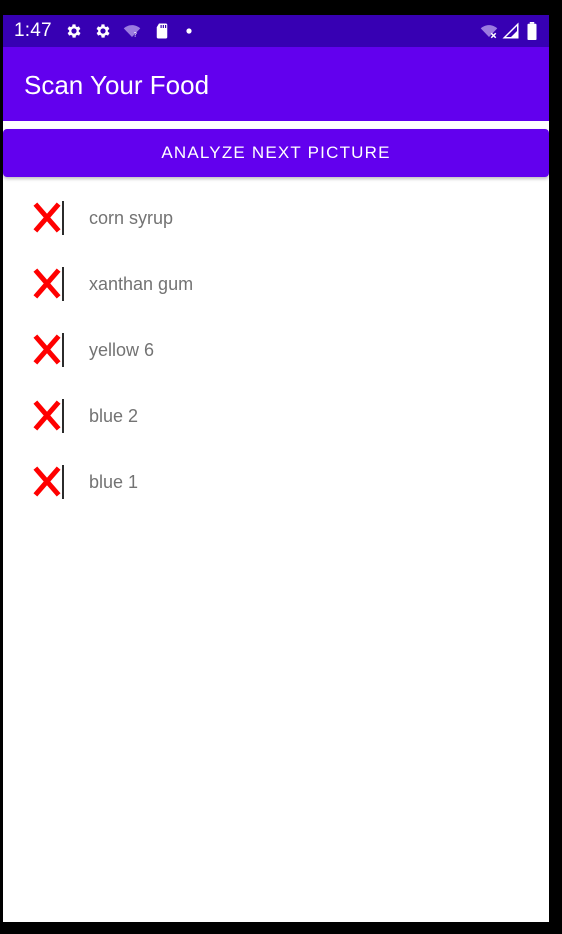 This screenshot has width=562, height=934. Describe the element at coordinates (489, 31) in the screenshot. I see `wifi-no-internet-icon` at that location.